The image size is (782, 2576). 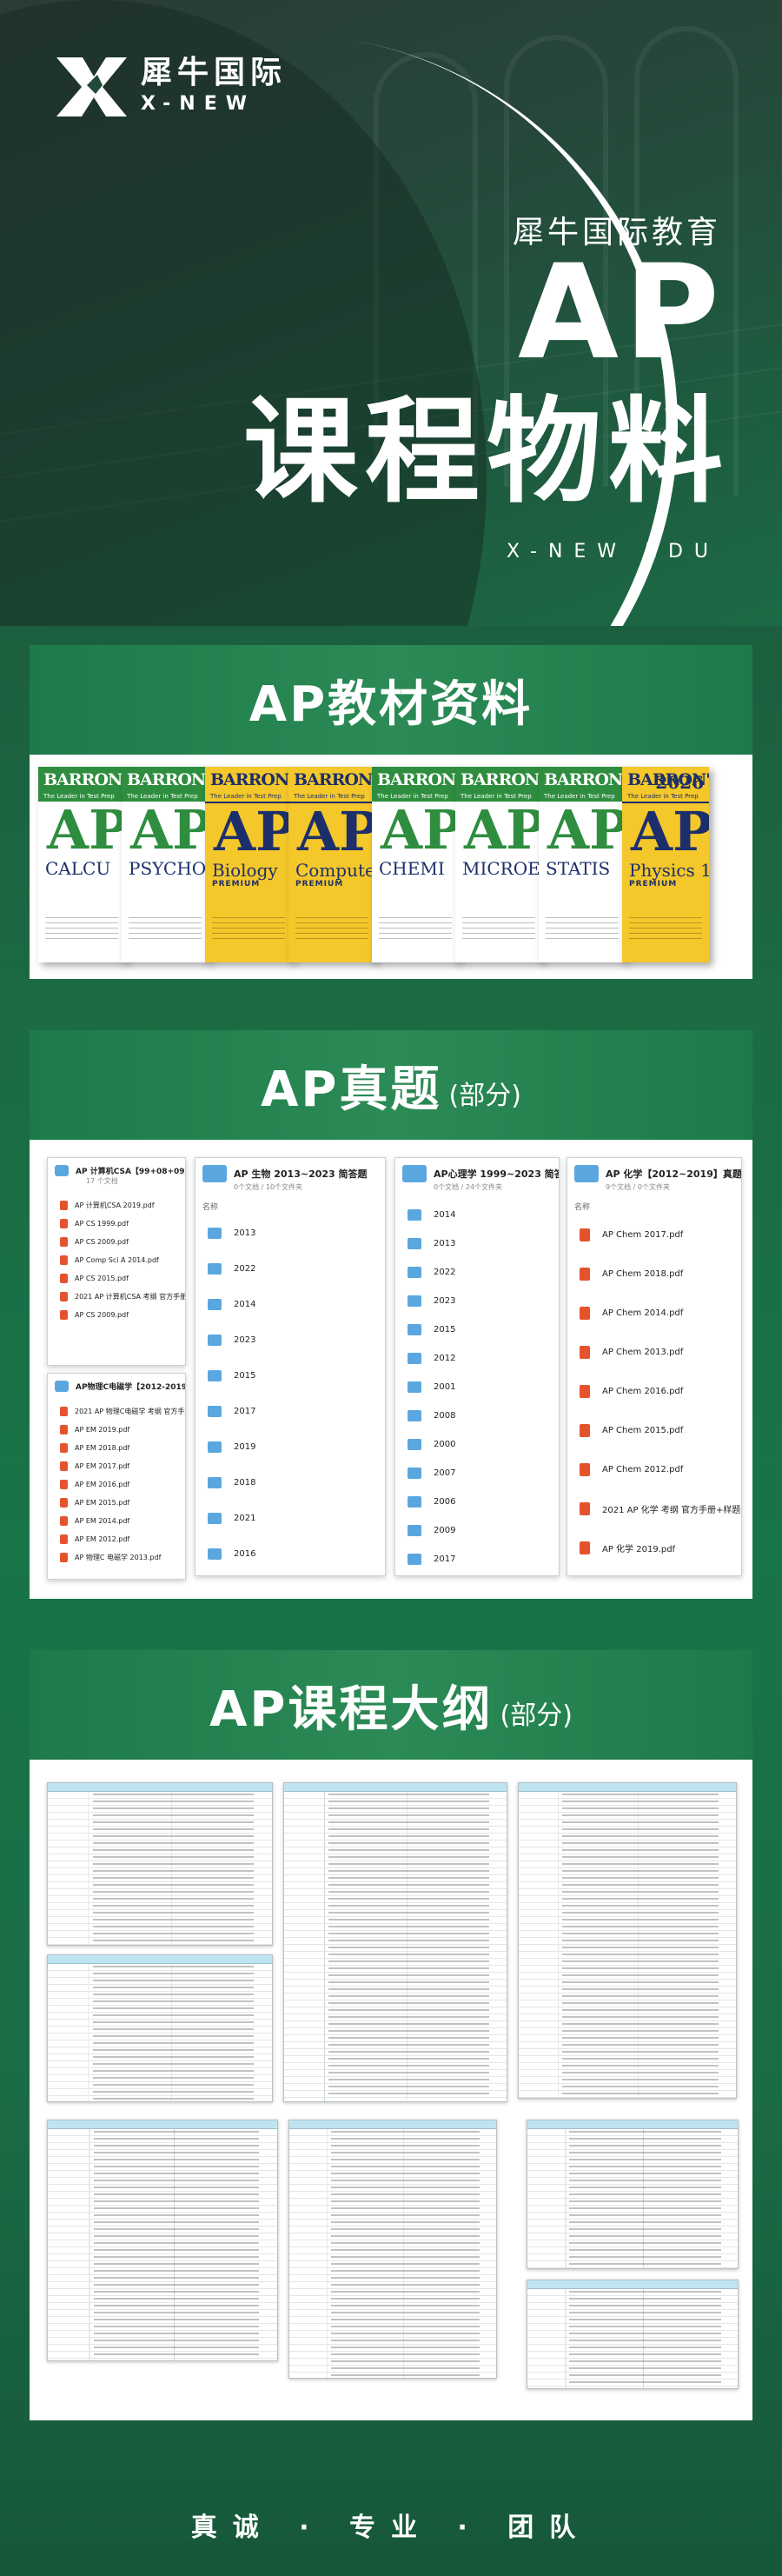 I want to click on book-brand: BARRON'S, so click(x=168, y=779).